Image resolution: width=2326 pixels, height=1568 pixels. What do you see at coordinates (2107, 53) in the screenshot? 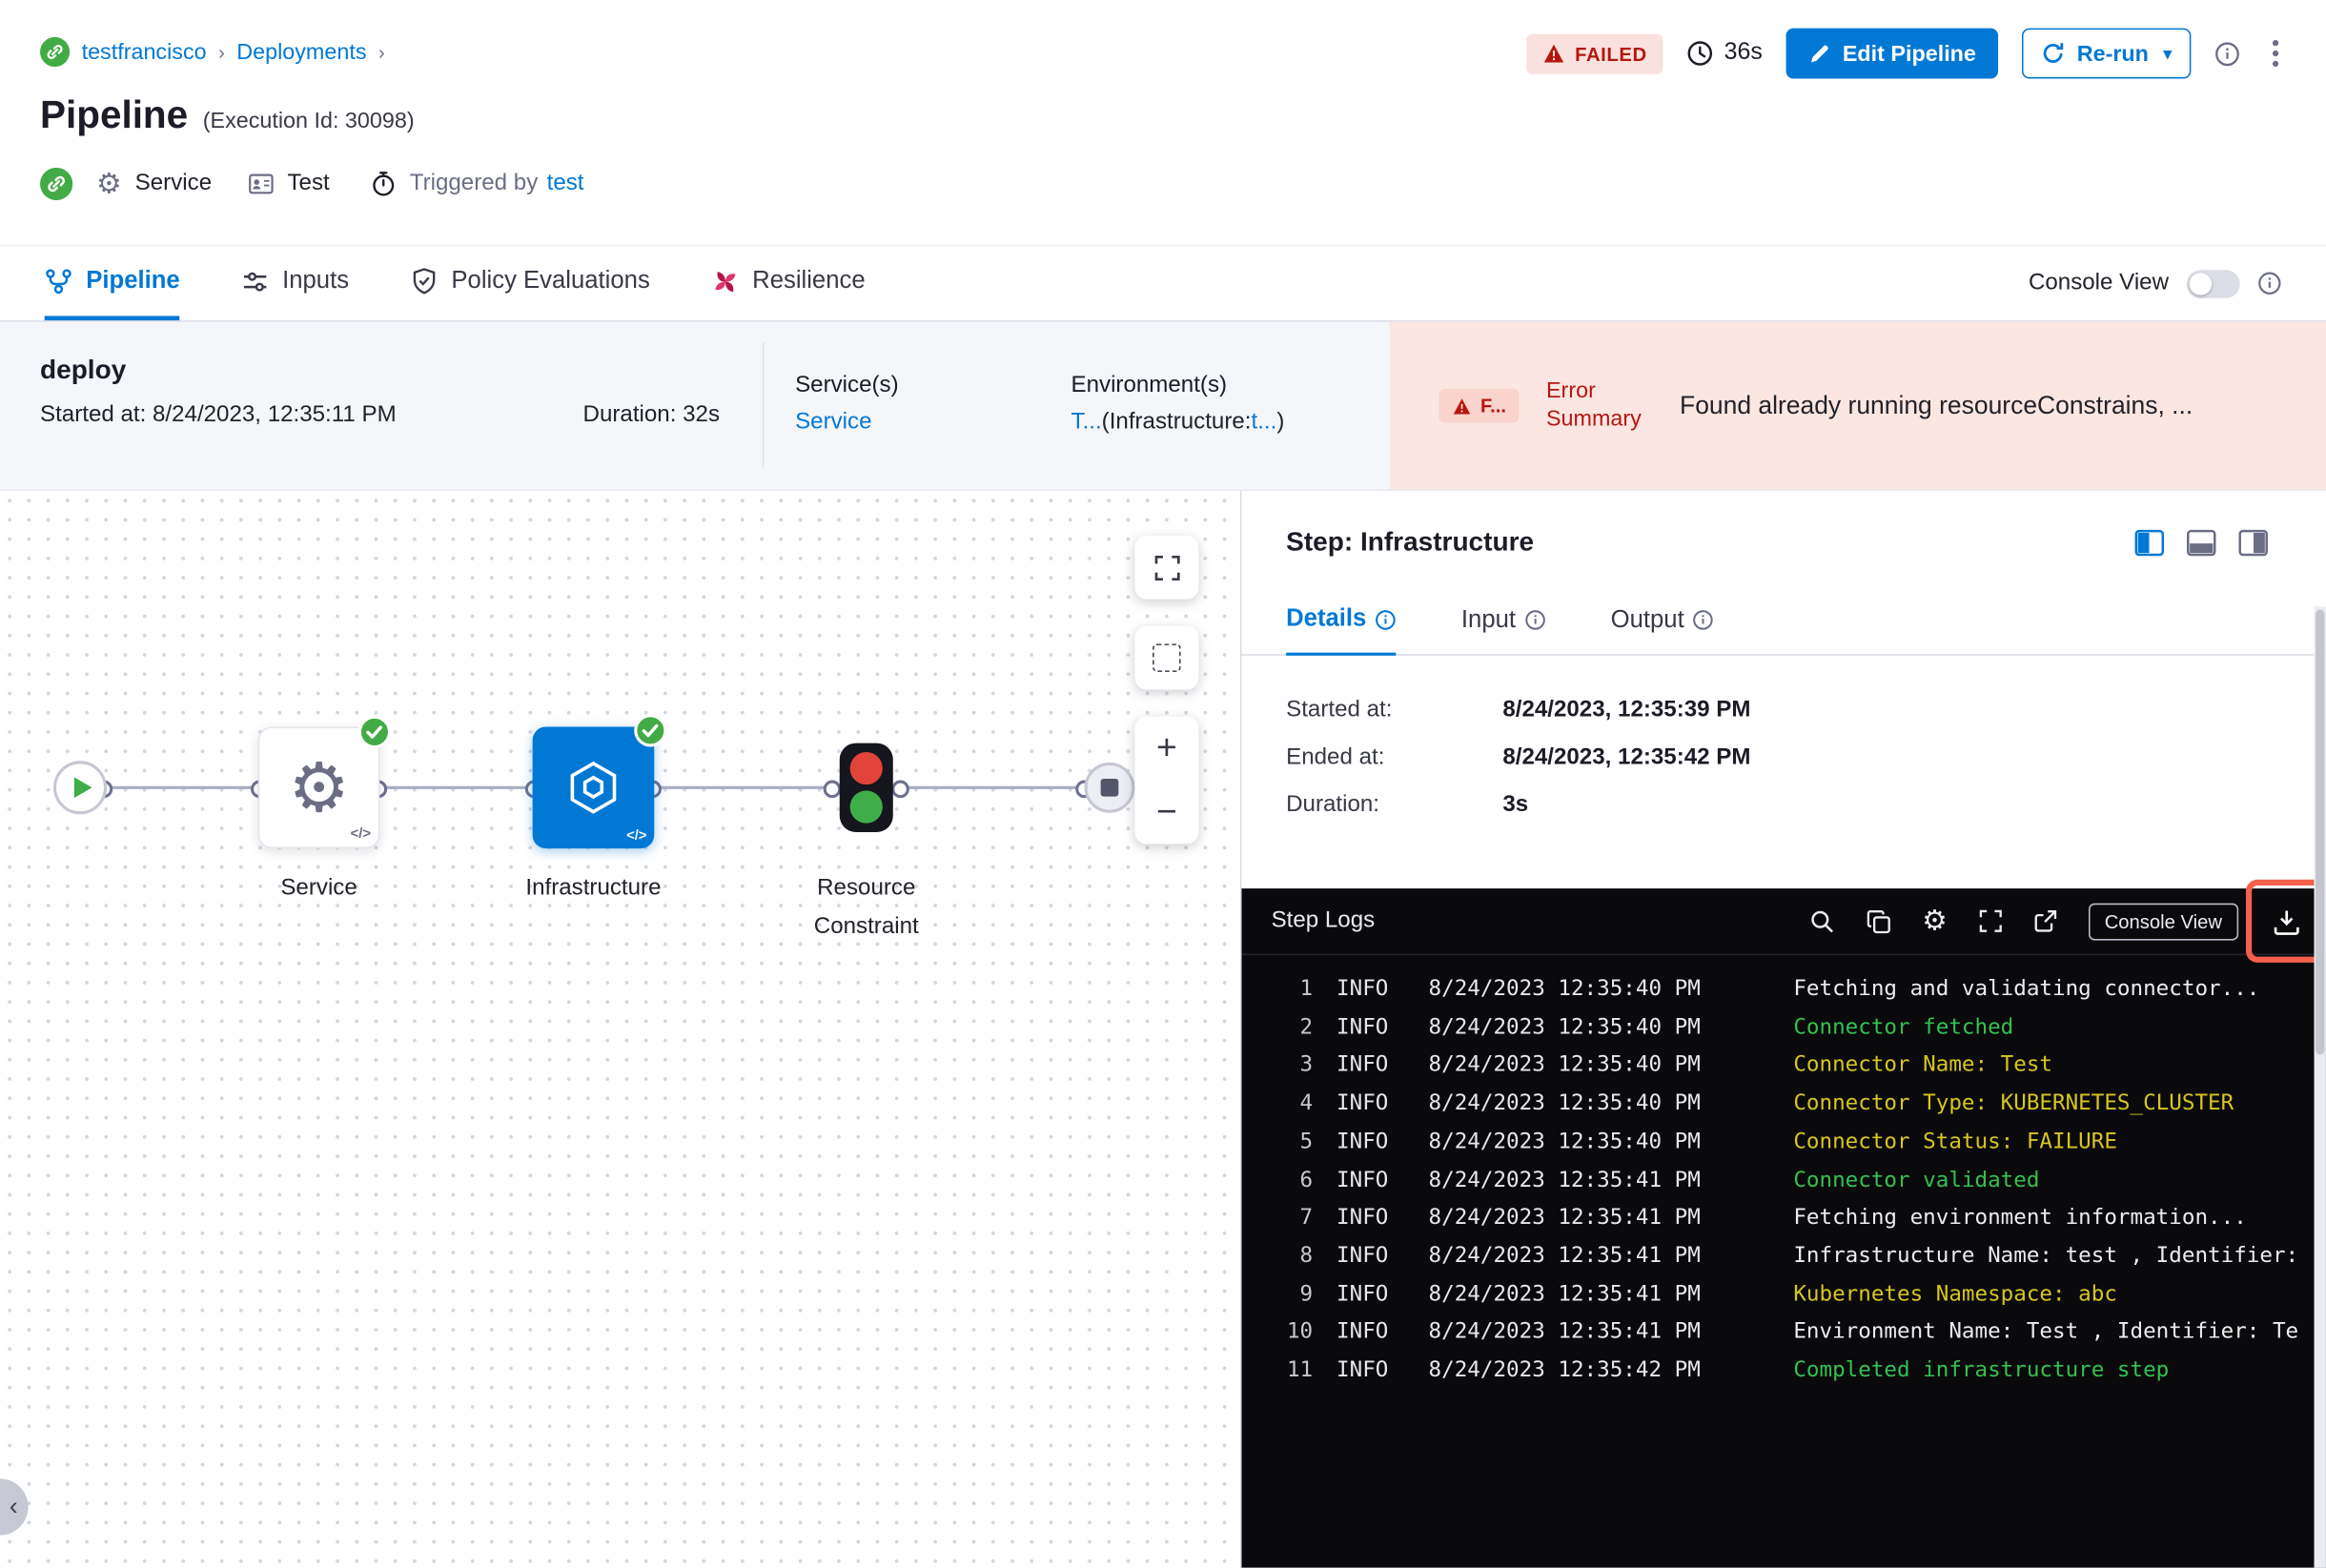
I see `rerun-button: Re-run ▾` at bounding box center [2107, 53].